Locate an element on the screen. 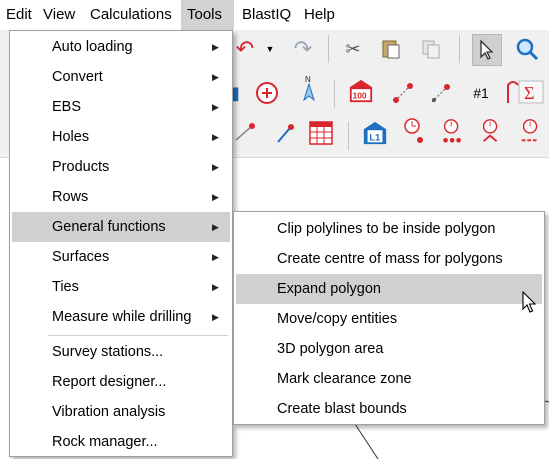 This screenshot has height=459, width=549. menu-item-holes: Holes ▶ is located at coordinates (121, 137).